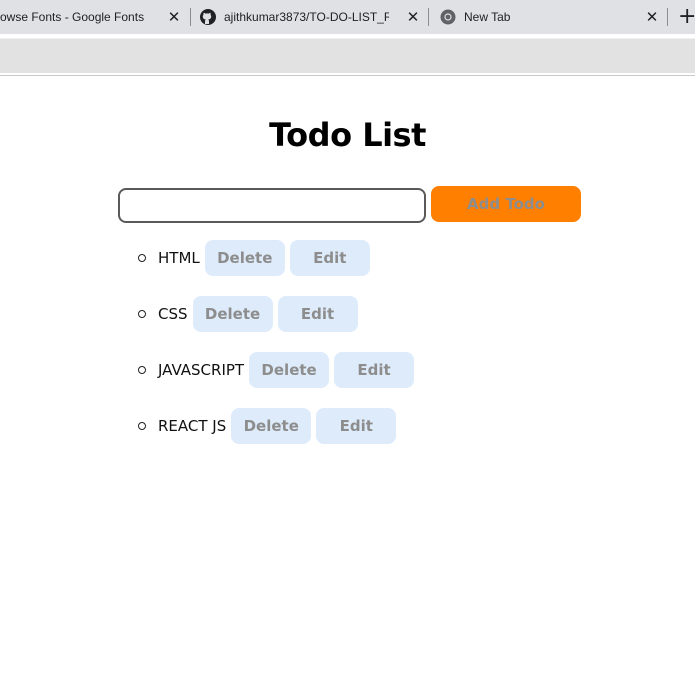 This screenshot has height=695, width=695. I want to click on add-todo-button: Add Todo, so click(506, 204).